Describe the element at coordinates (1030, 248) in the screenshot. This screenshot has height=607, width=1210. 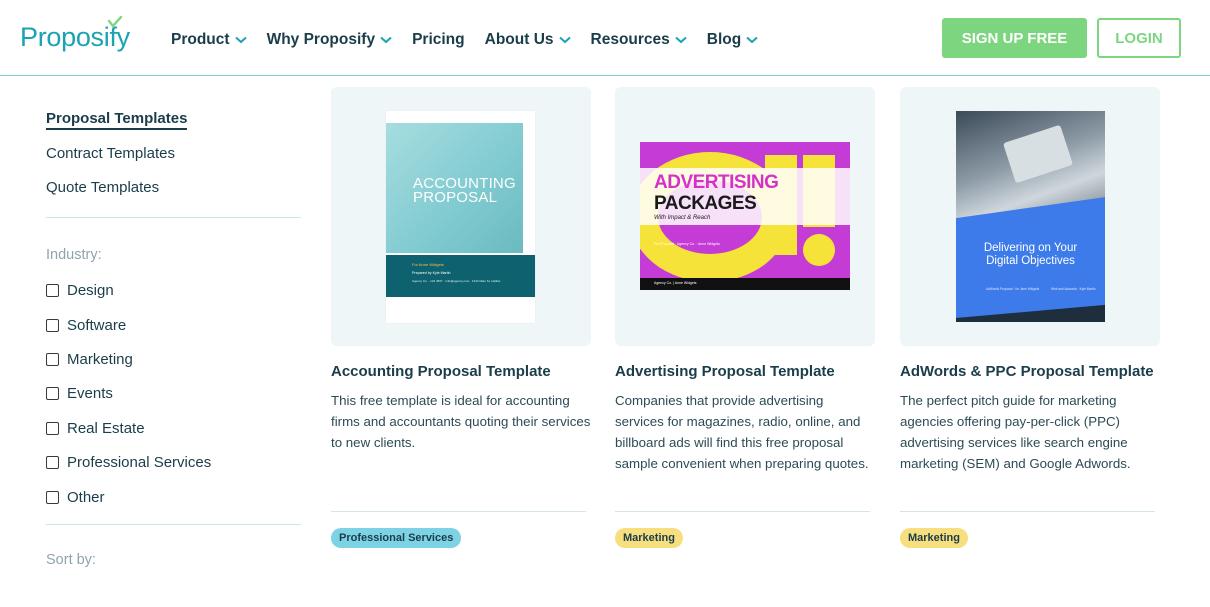
I see `cover-title-line: Delivering on Your` at that location.